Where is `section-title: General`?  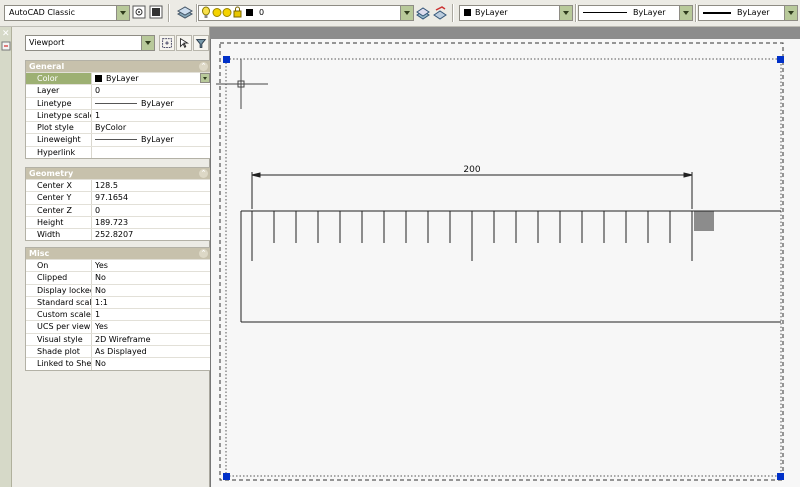 section-title: General is located at coordinates (47, 66).